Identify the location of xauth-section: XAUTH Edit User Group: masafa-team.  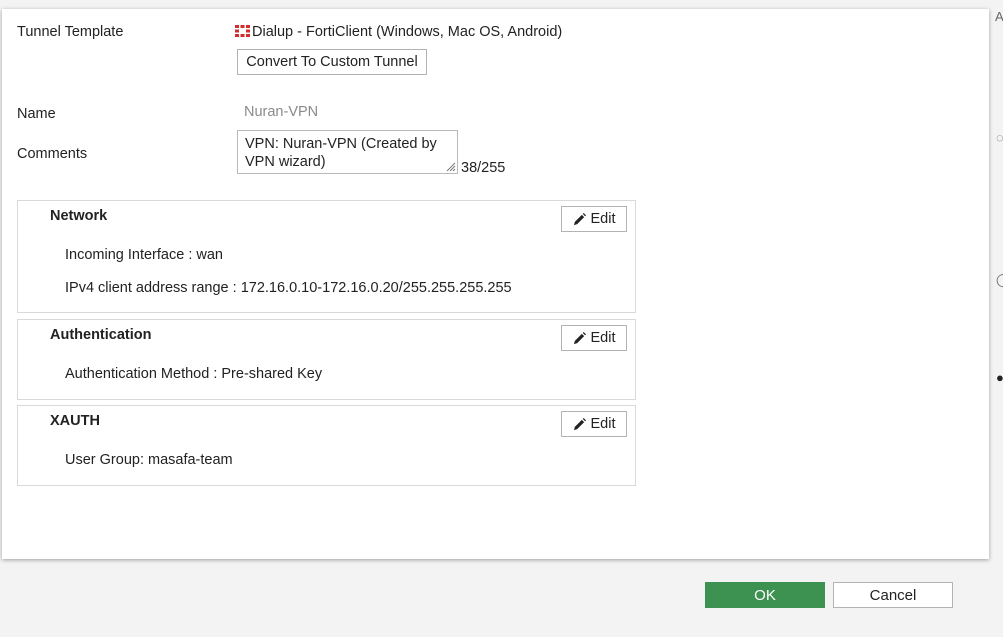
(326, 445).